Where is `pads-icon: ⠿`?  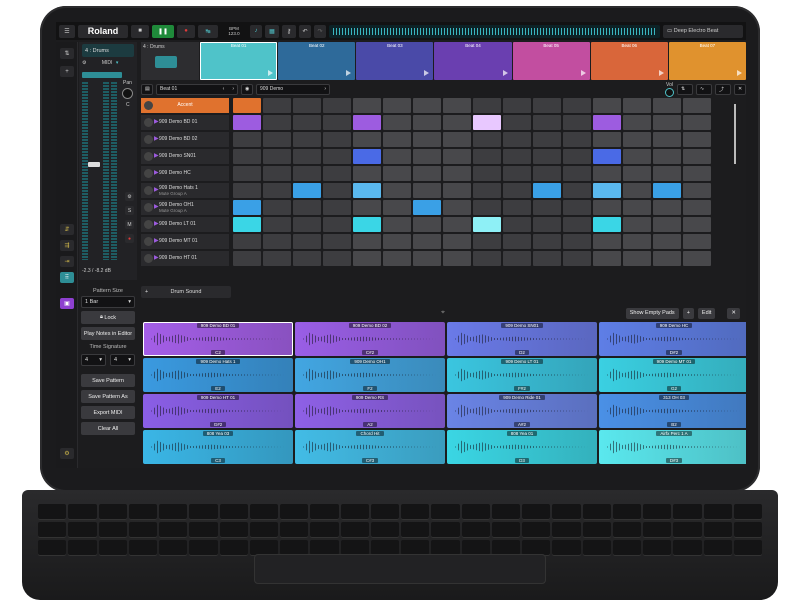
pads-icon: ⠿ is located at coordinates (67, 277).